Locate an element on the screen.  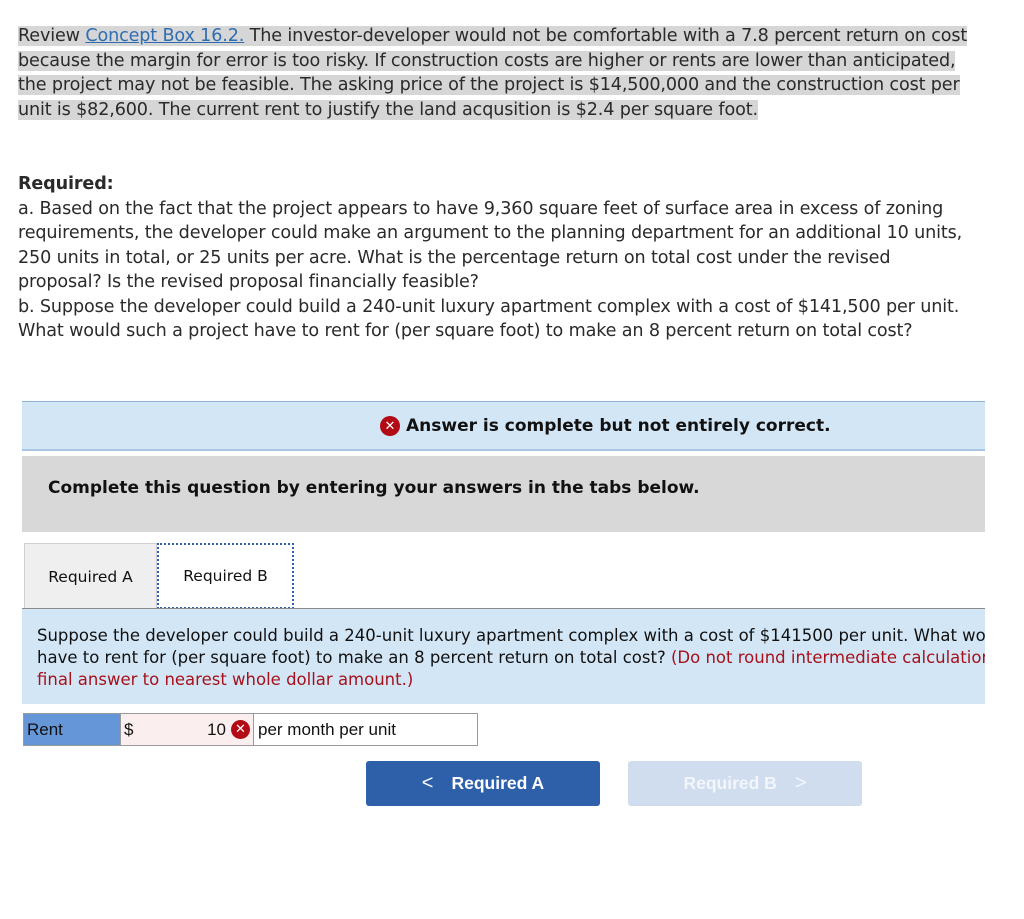
prev-required-a-button: < Required A is located at coordinates (483, 783).